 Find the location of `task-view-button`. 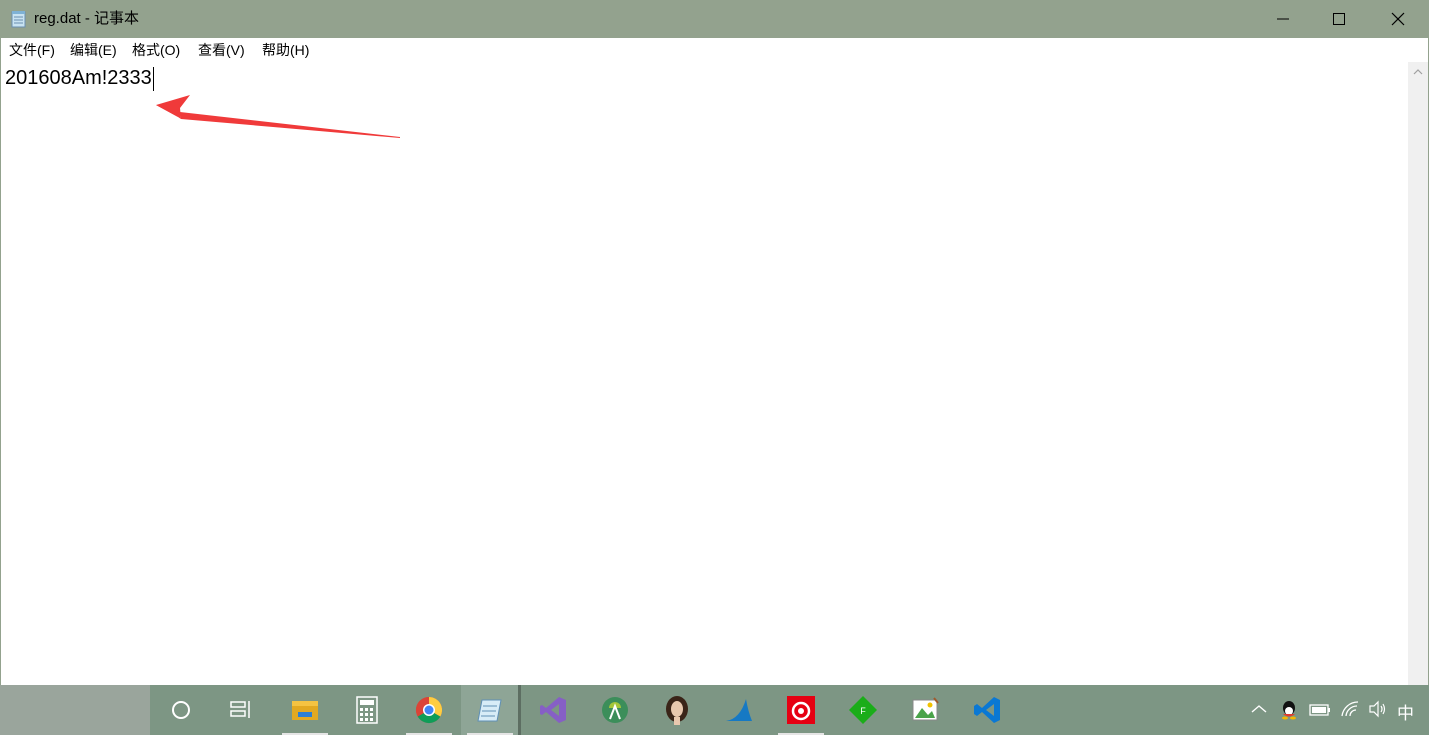

task-view-button is located at coordinates (241, 710).